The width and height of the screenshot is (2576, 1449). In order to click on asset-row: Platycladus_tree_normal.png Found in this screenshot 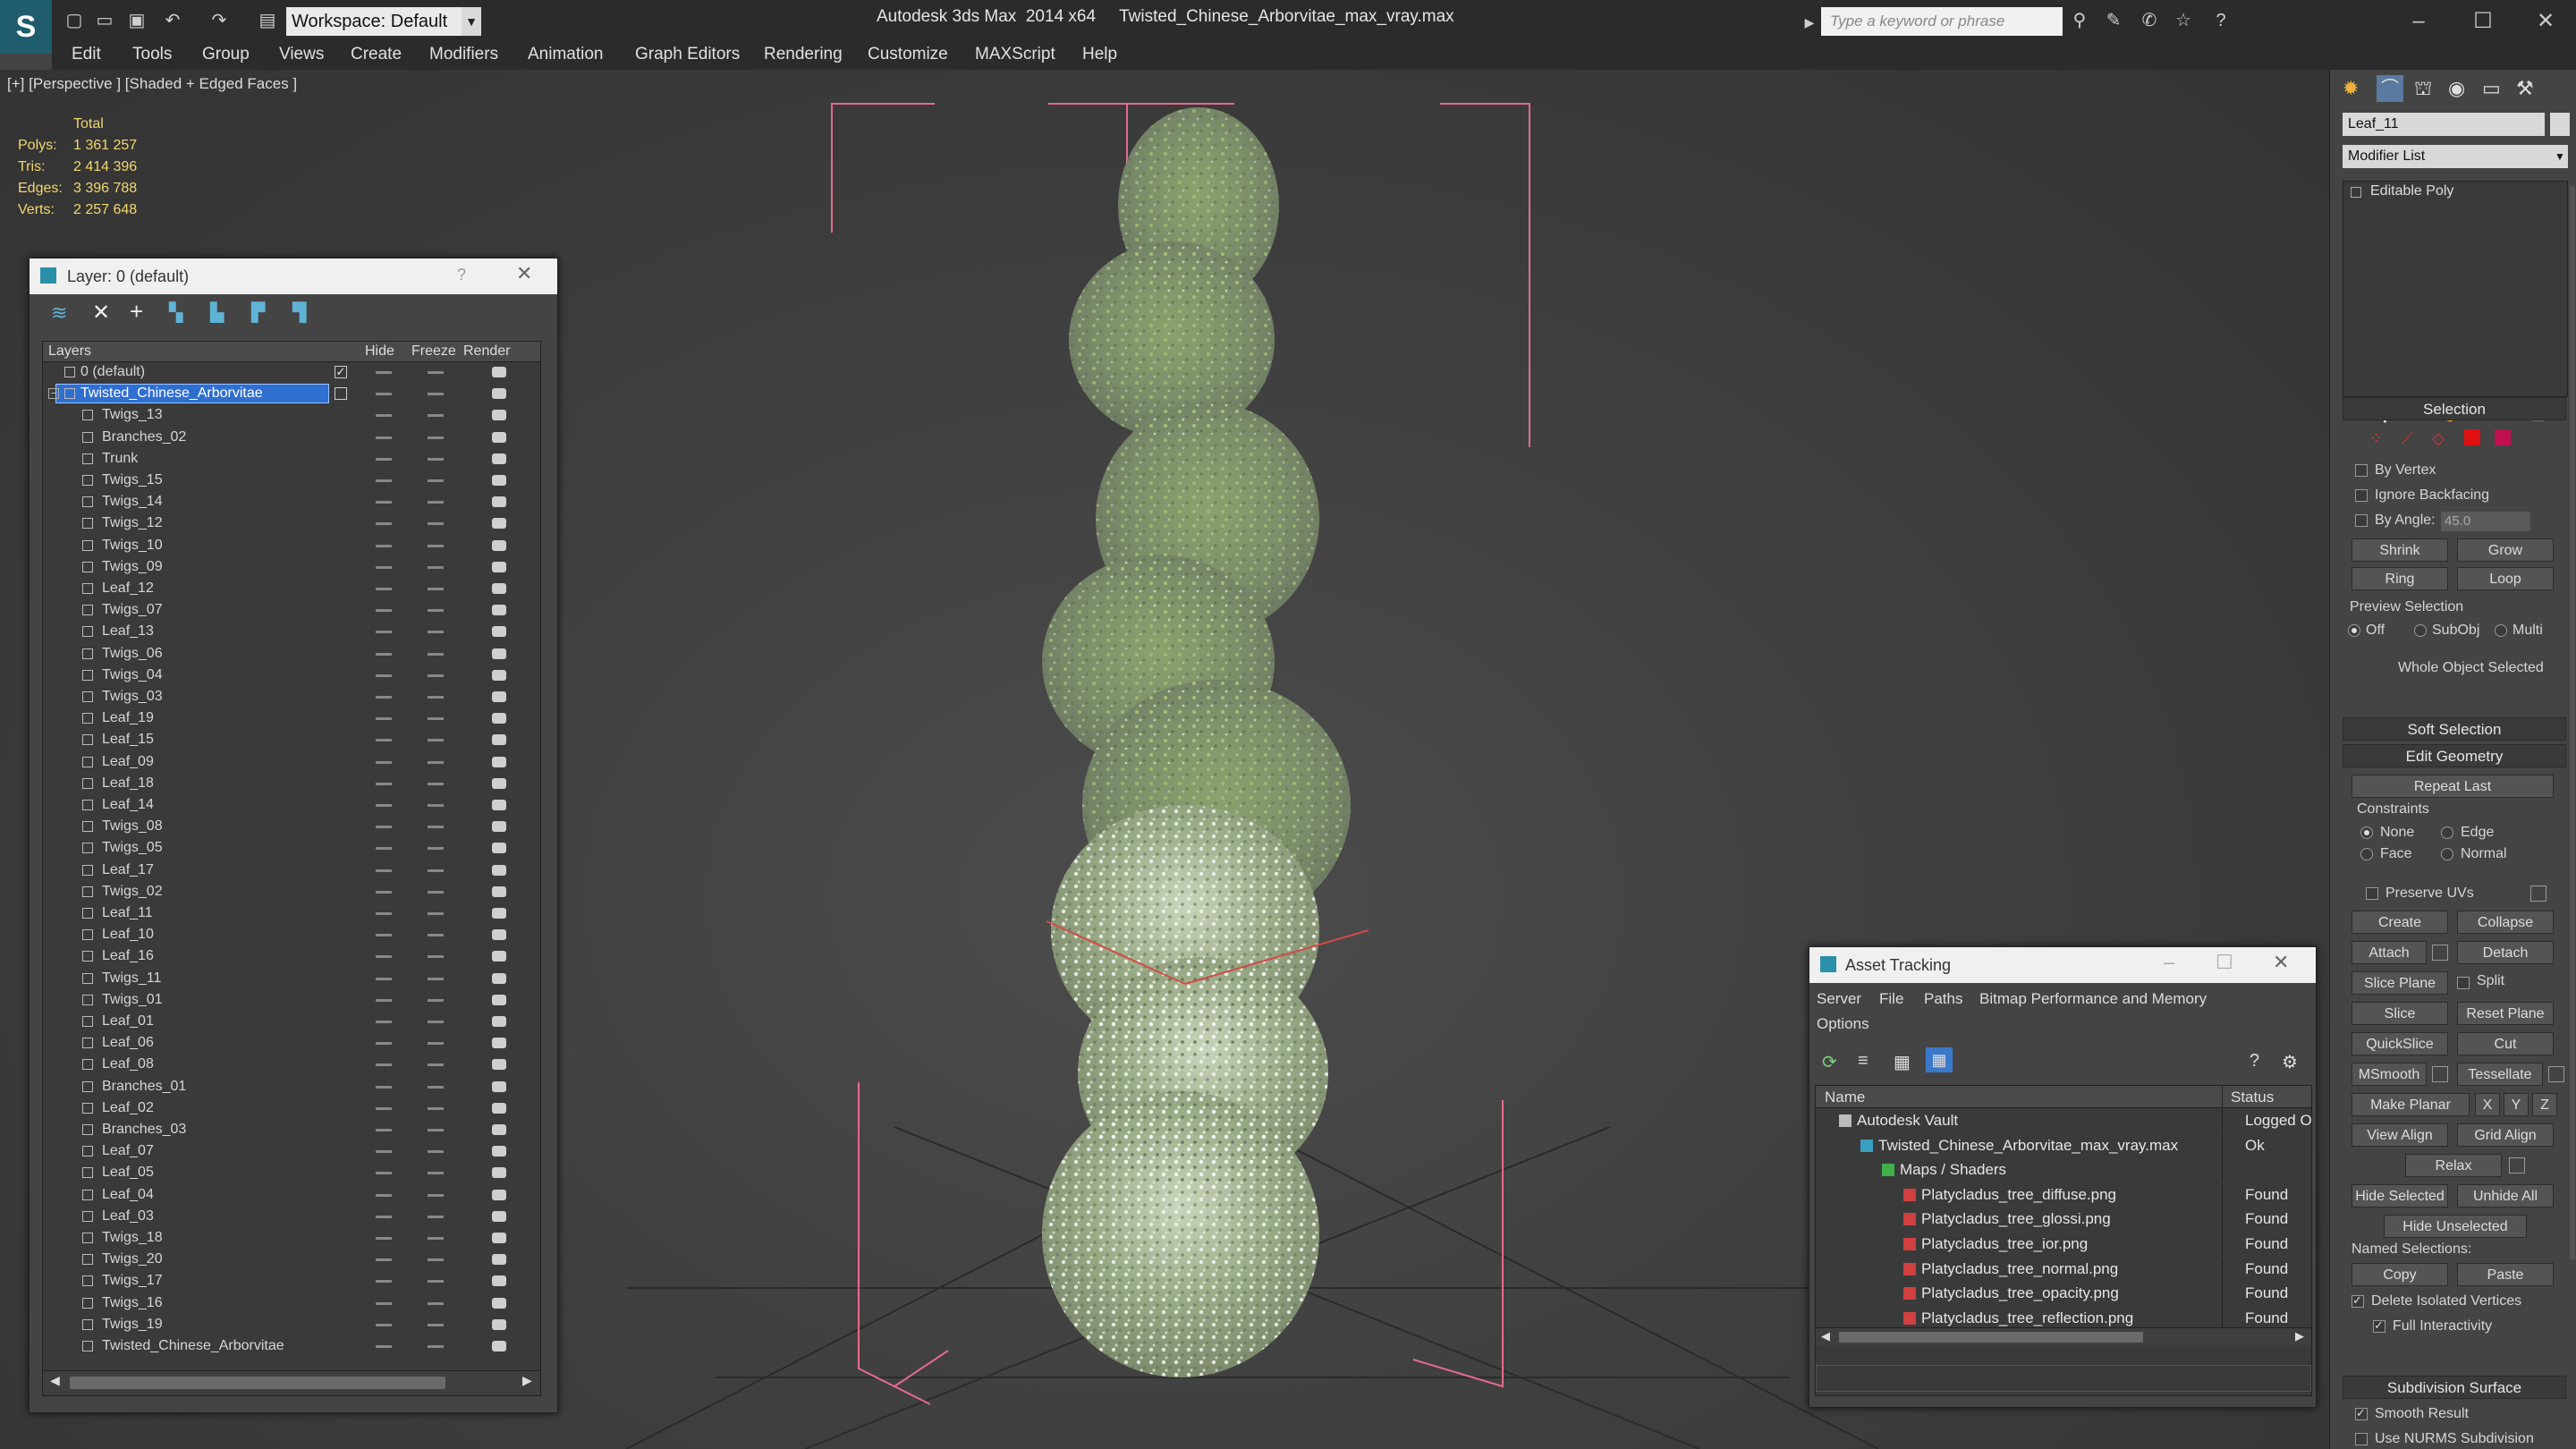, I will do `click(2067, 1269)`.